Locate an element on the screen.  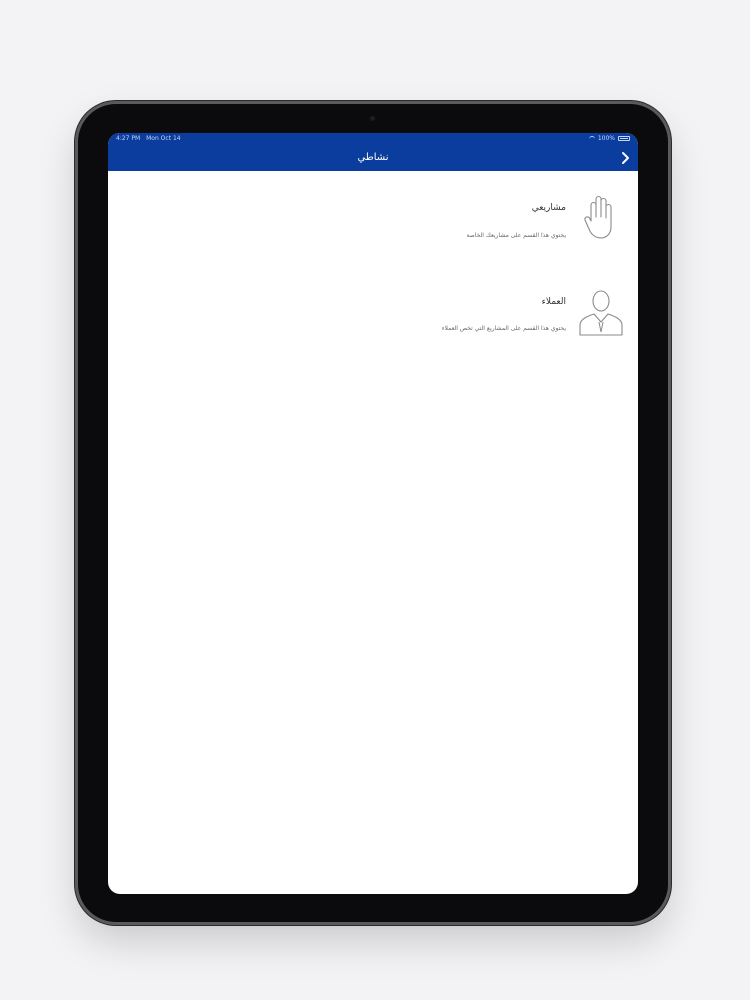
item-title: مشاريعي is located at coordinates (548, 208).